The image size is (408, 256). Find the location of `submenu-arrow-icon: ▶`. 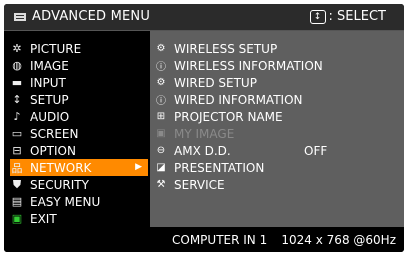

submenu-arrow-icon: ▶ is located at coordinates (138, 167).